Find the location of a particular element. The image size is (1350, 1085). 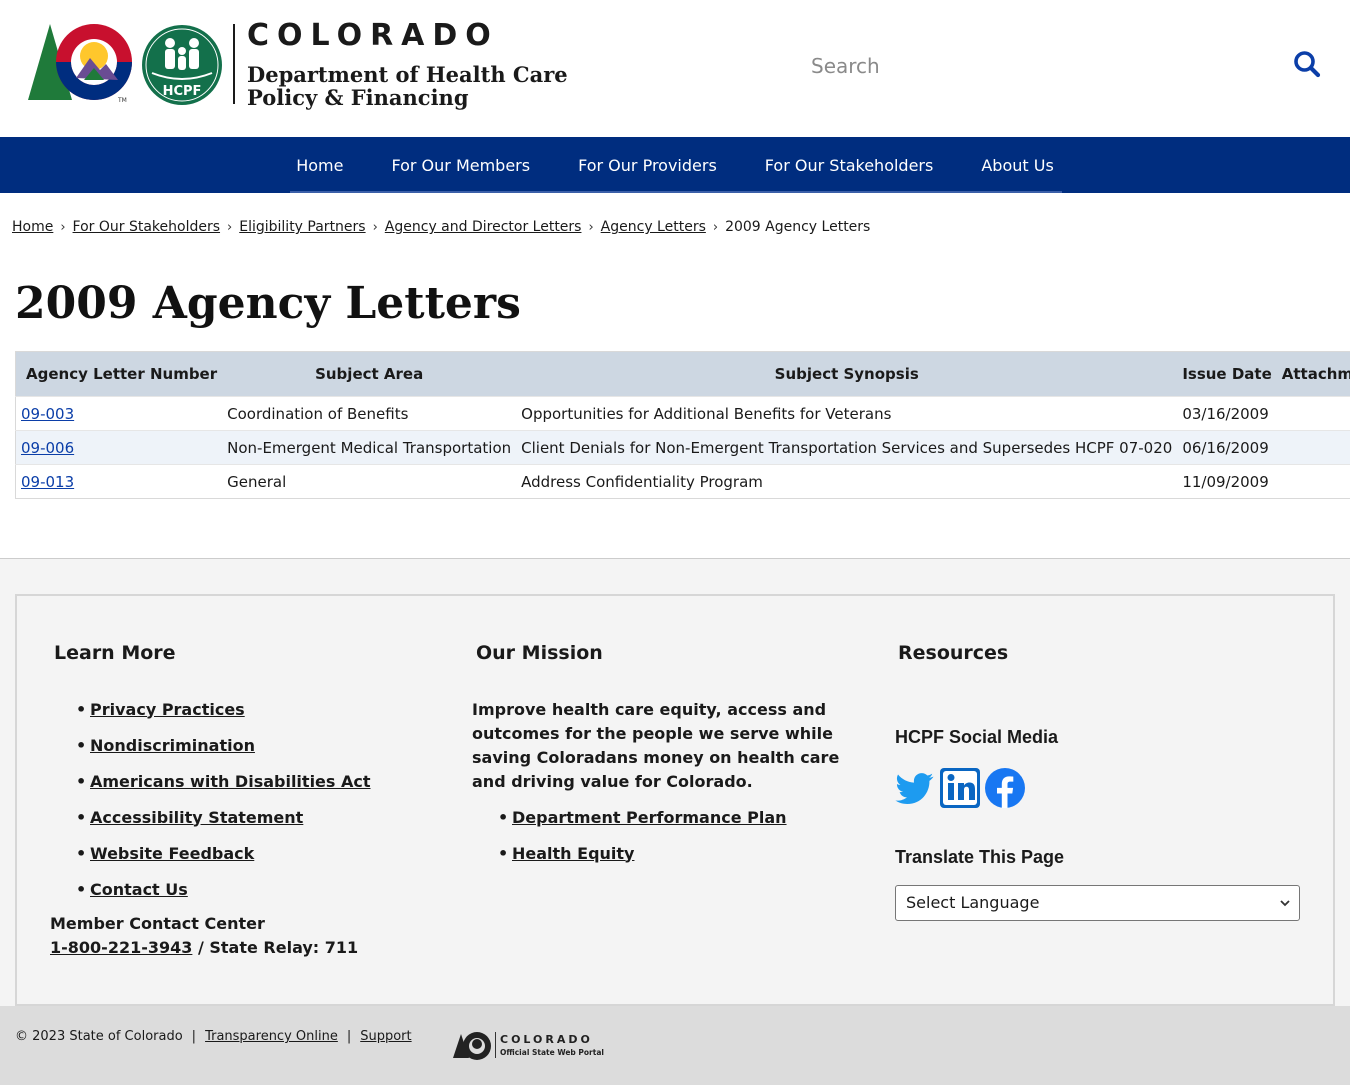

twitter-icon is located at coordinates (914, 788).